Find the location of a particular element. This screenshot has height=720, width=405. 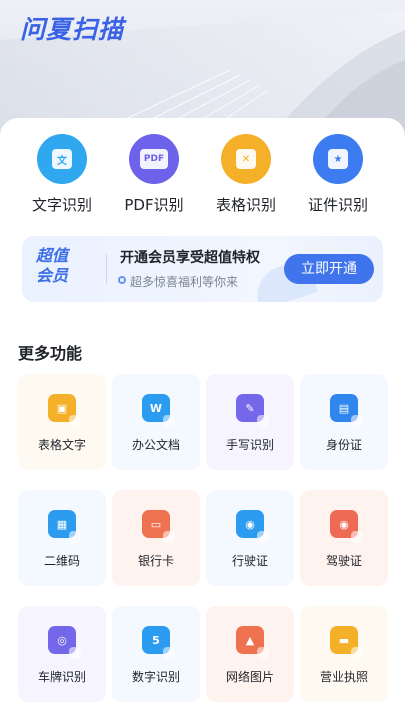

feature-tile-2: W 办公文档 is located at coordinates (156, 422).